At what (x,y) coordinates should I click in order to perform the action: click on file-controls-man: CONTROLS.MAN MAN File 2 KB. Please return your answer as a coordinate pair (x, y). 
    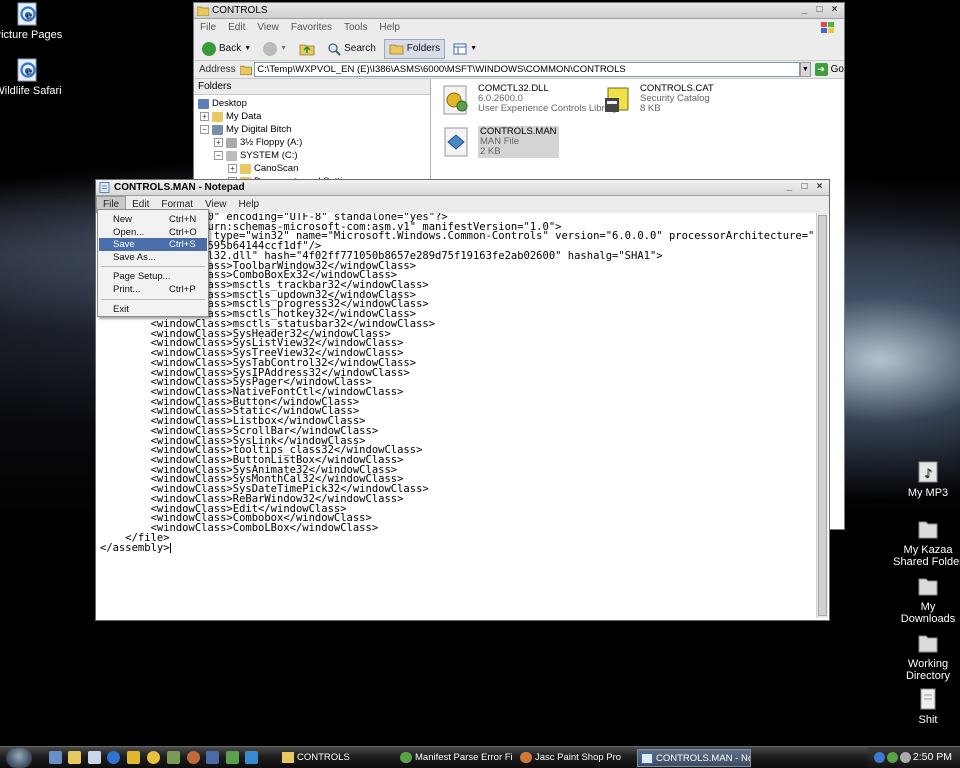
    Looking at the image, I should click on (500, 142).